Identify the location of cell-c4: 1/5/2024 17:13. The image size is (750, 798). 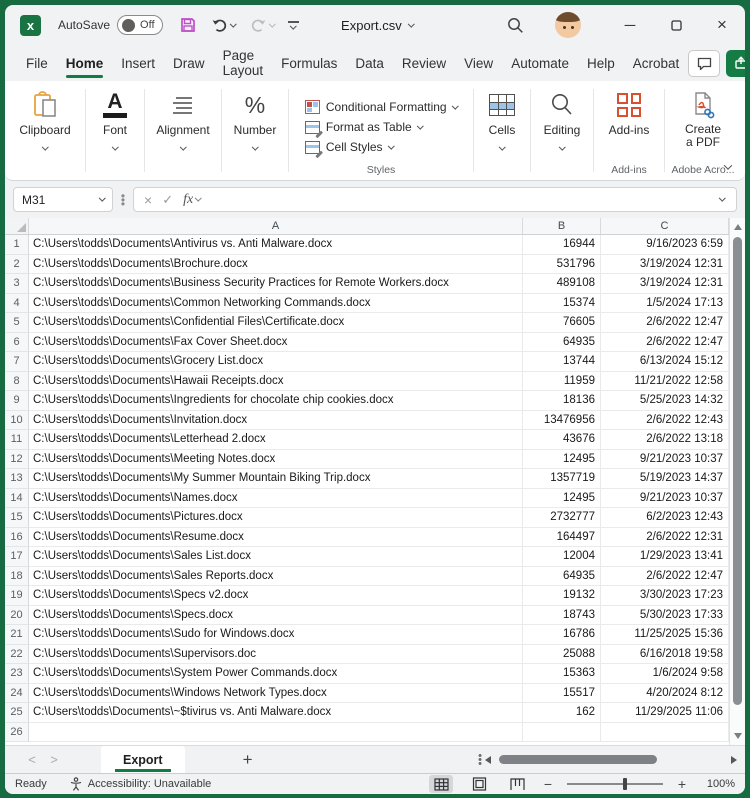
(665, 303).